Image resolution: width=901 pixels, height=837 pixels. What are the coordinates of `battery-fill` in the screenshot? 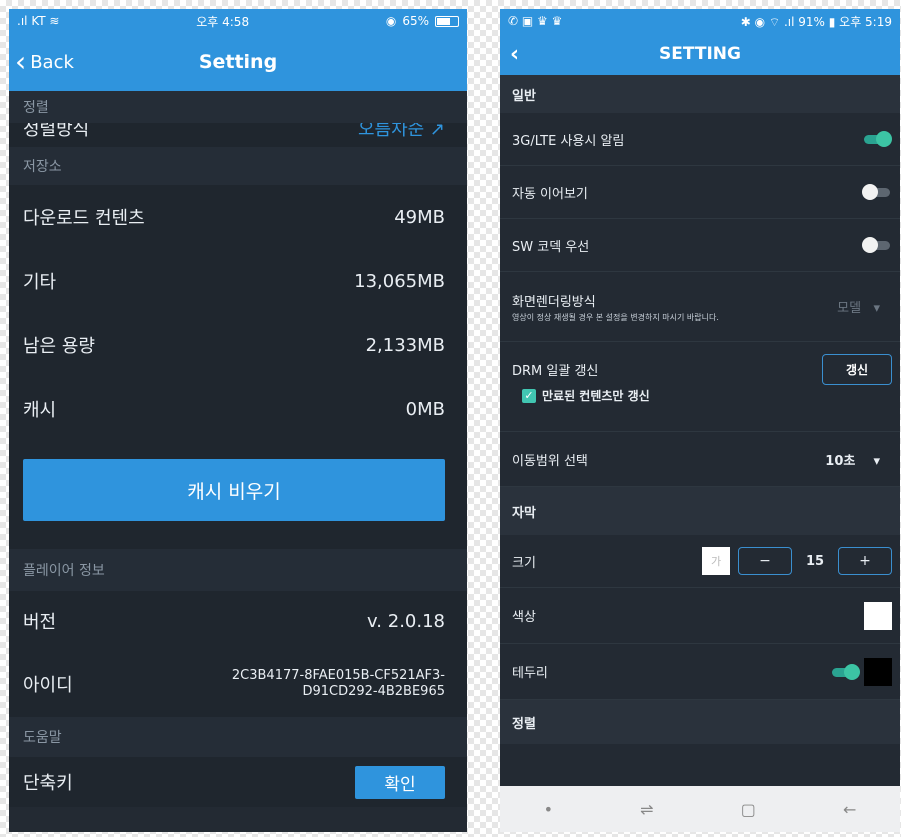 It's located at (443, 21).